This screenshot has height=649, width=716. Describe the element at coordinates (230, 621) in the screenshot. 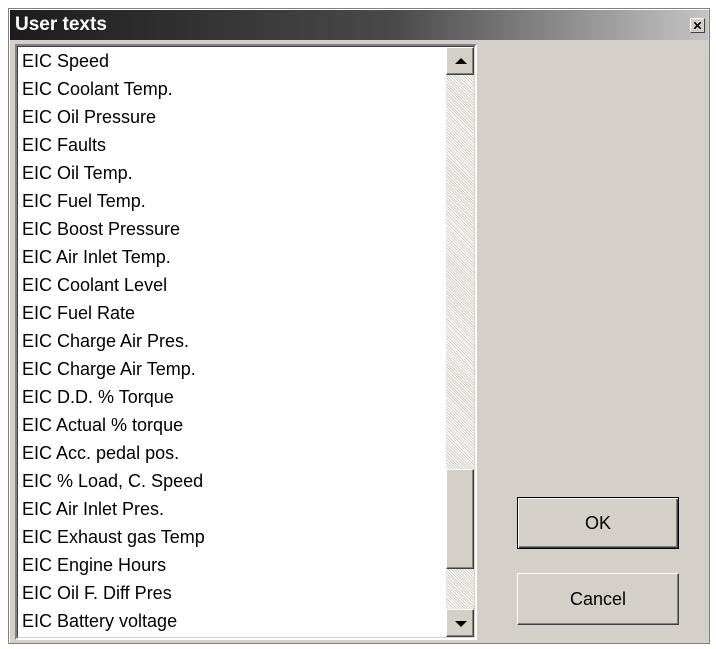

I see `list-item: EIC Battery voltage` at that location.